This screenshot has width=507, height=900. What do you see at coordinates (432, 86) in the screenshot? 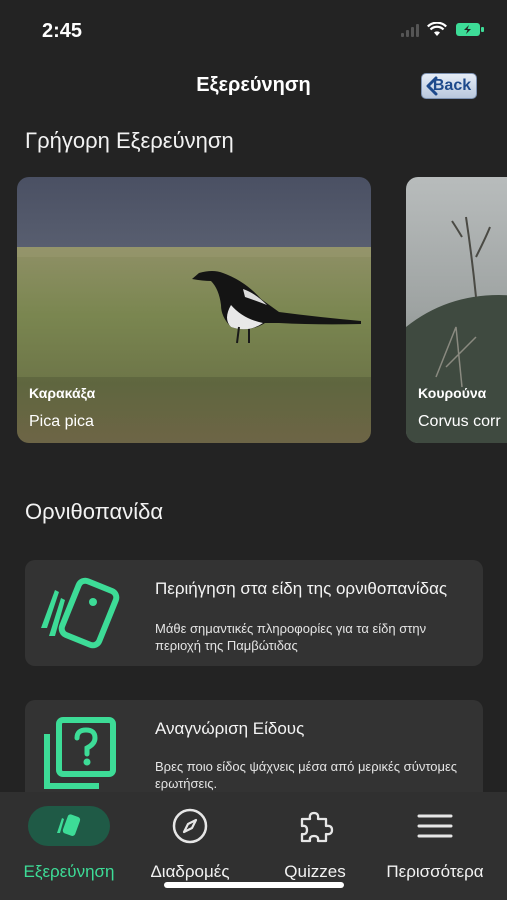
I see `chevron-left-icon` at bounding box center [432, 86].